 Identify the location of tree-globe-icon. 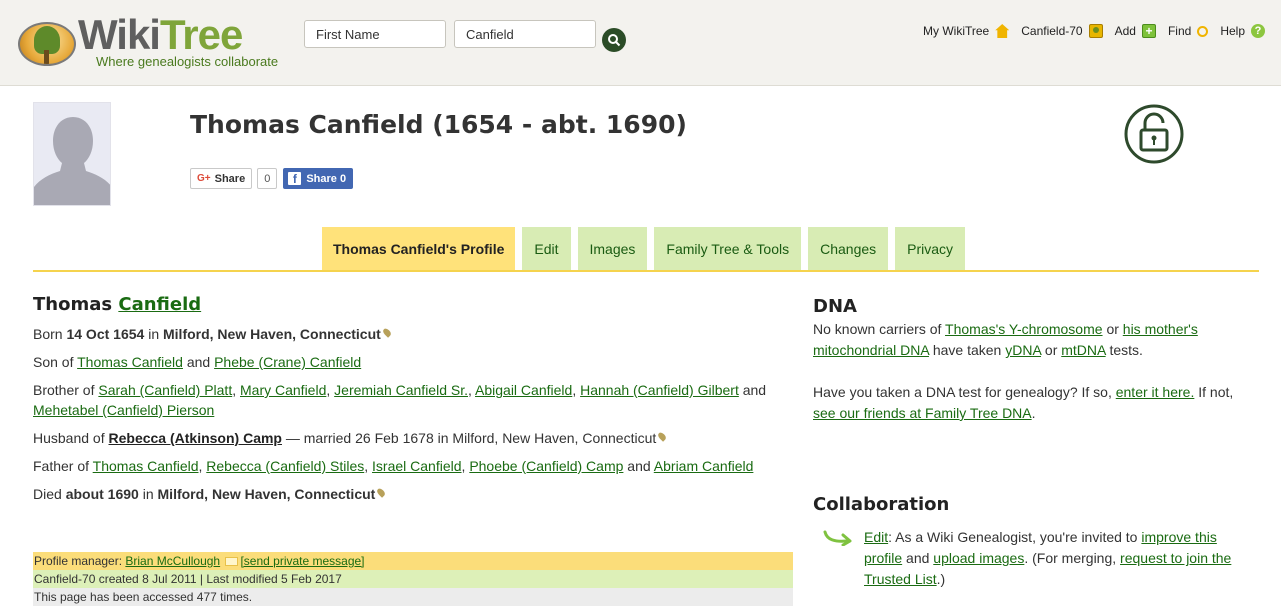
(47, 44).